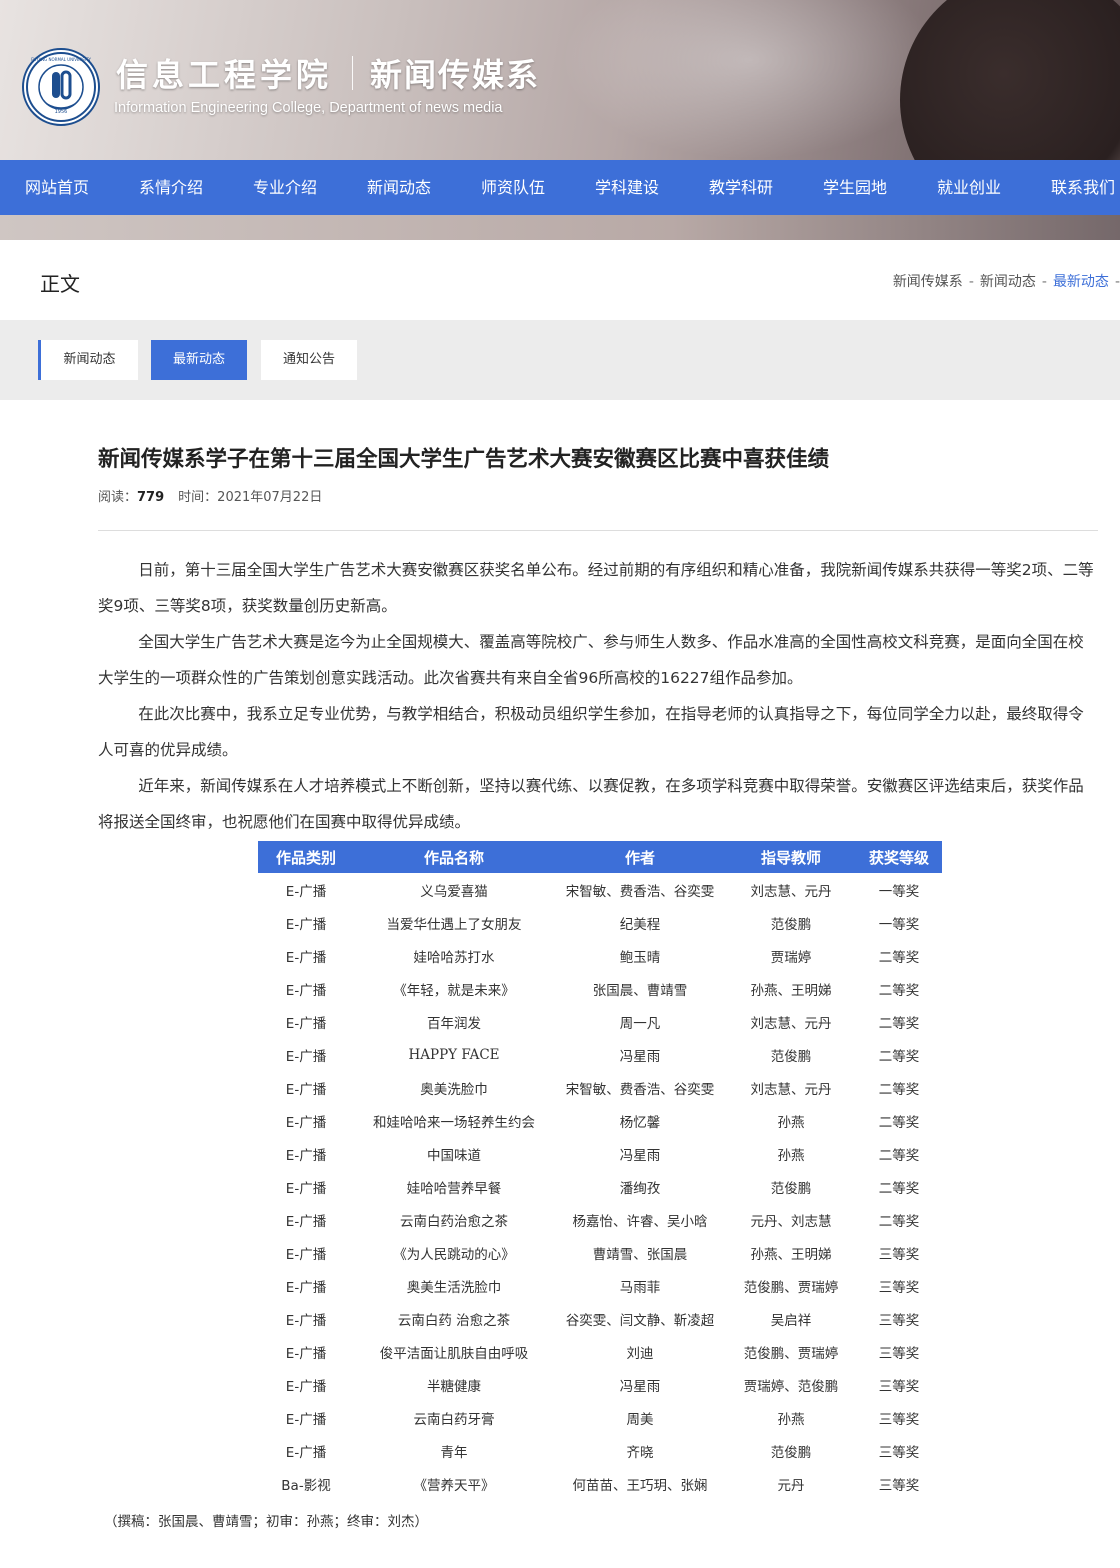 Image resolution: width=1120 pixels, height=1568 pixels. Describe the element at coordinates (171, 187) in the screenshot. I see `nav-item-about: 系情介绍` at that location.